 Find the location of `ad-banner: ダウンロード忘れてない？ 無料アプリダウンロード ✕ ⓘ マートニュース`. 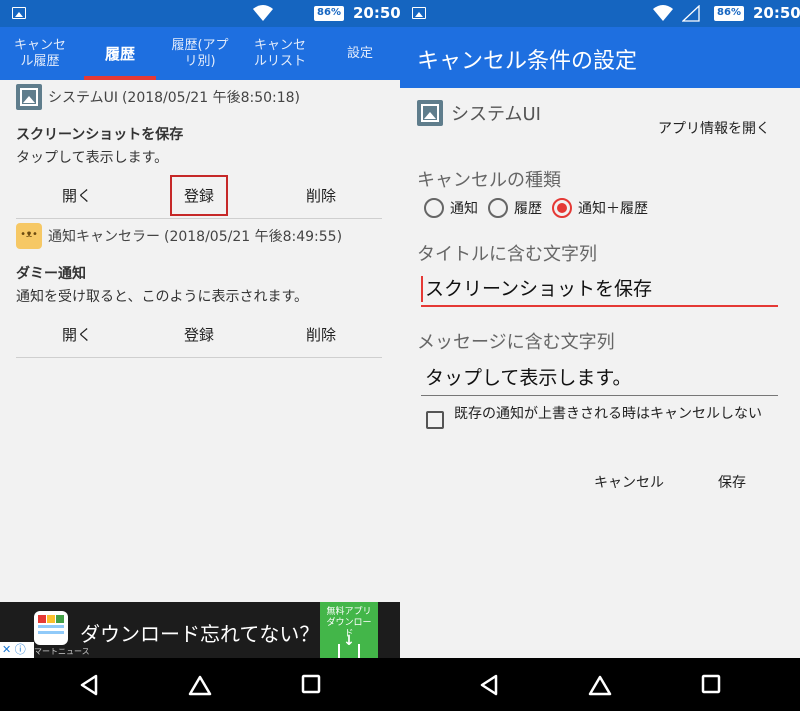

ad-banner: ダウンロード忘れてない？ 無料アプリダウンロード ✕ ⓘ マートニュース is located at coordinates (200, 632).